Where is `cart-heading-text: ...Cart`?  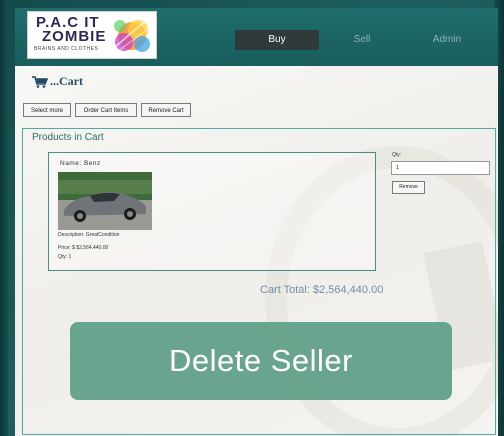 cart-heading-text: ...Cart is located at coordinates (66, 81).